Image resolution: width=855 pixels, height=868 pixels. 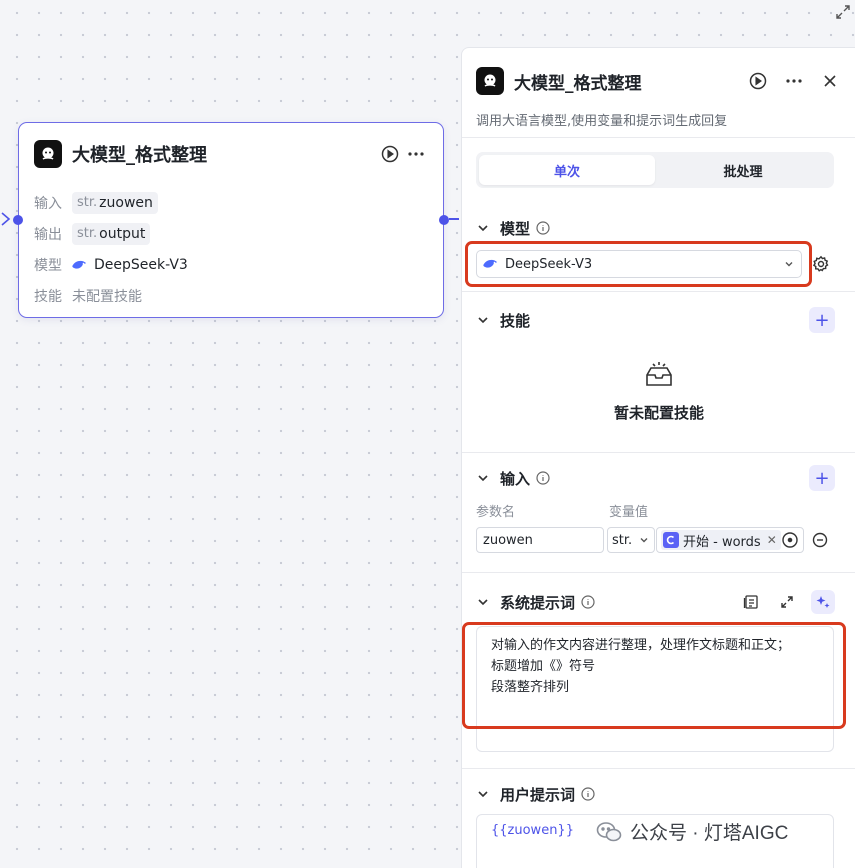 I want to click on template-library-icon, so click(x=751, y=602).